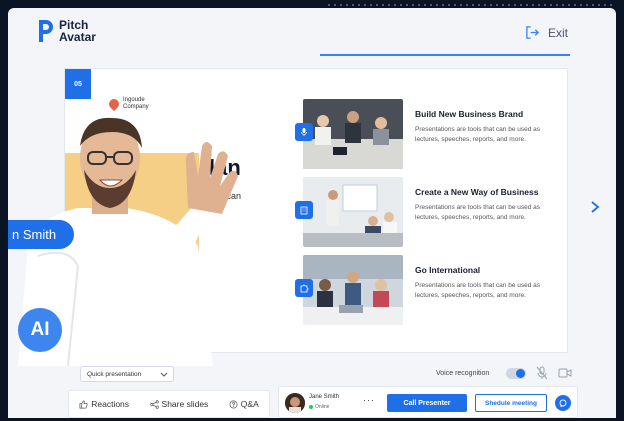 This screenshot has width=624, height=421. Describe the element at coordinates (110, 404) in the screenshot. I see `reactions-label: Reactions` at that location.